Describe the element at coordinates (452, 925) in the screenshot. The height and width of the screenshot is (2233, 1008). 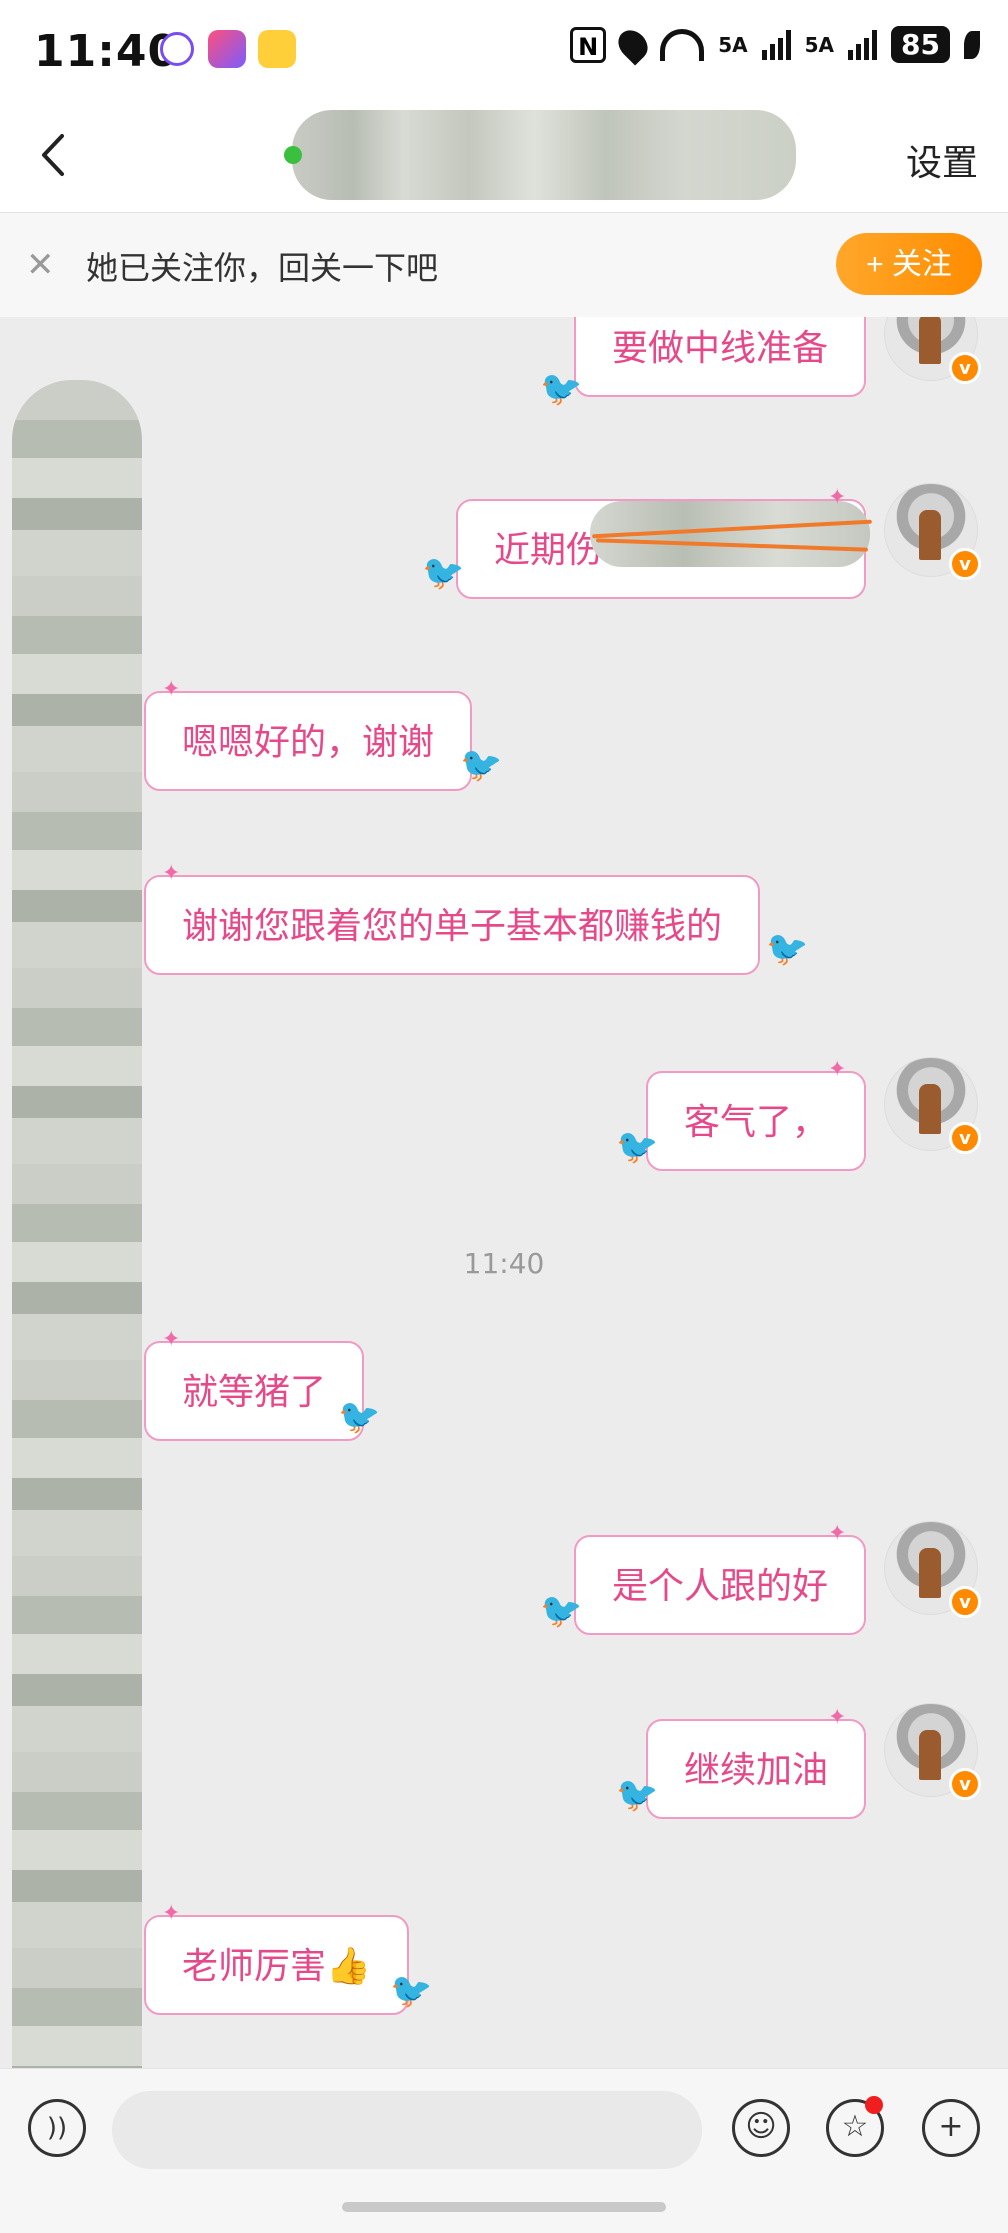
I see `message-bubble: 谢谢您跟着您的单子基本都赚钱的` at that location.